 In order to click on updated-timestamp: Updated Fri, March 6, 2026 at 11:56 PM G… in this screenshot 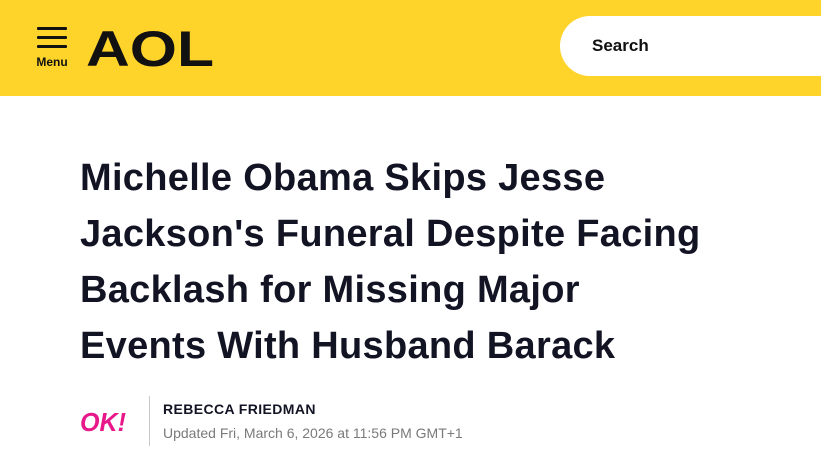, I will do `click(313, 433)`.